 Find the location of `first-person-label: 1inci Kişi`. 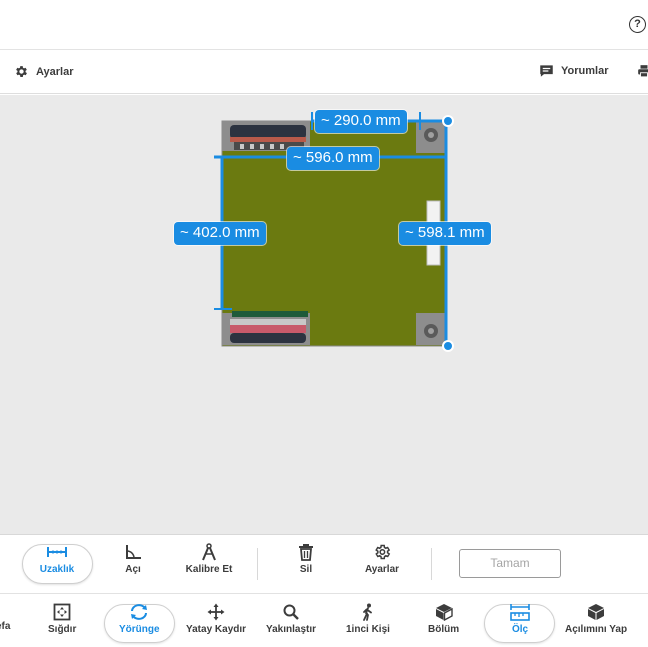

first-person-label: 1inci Kişi is located at coordinates (368, 629).